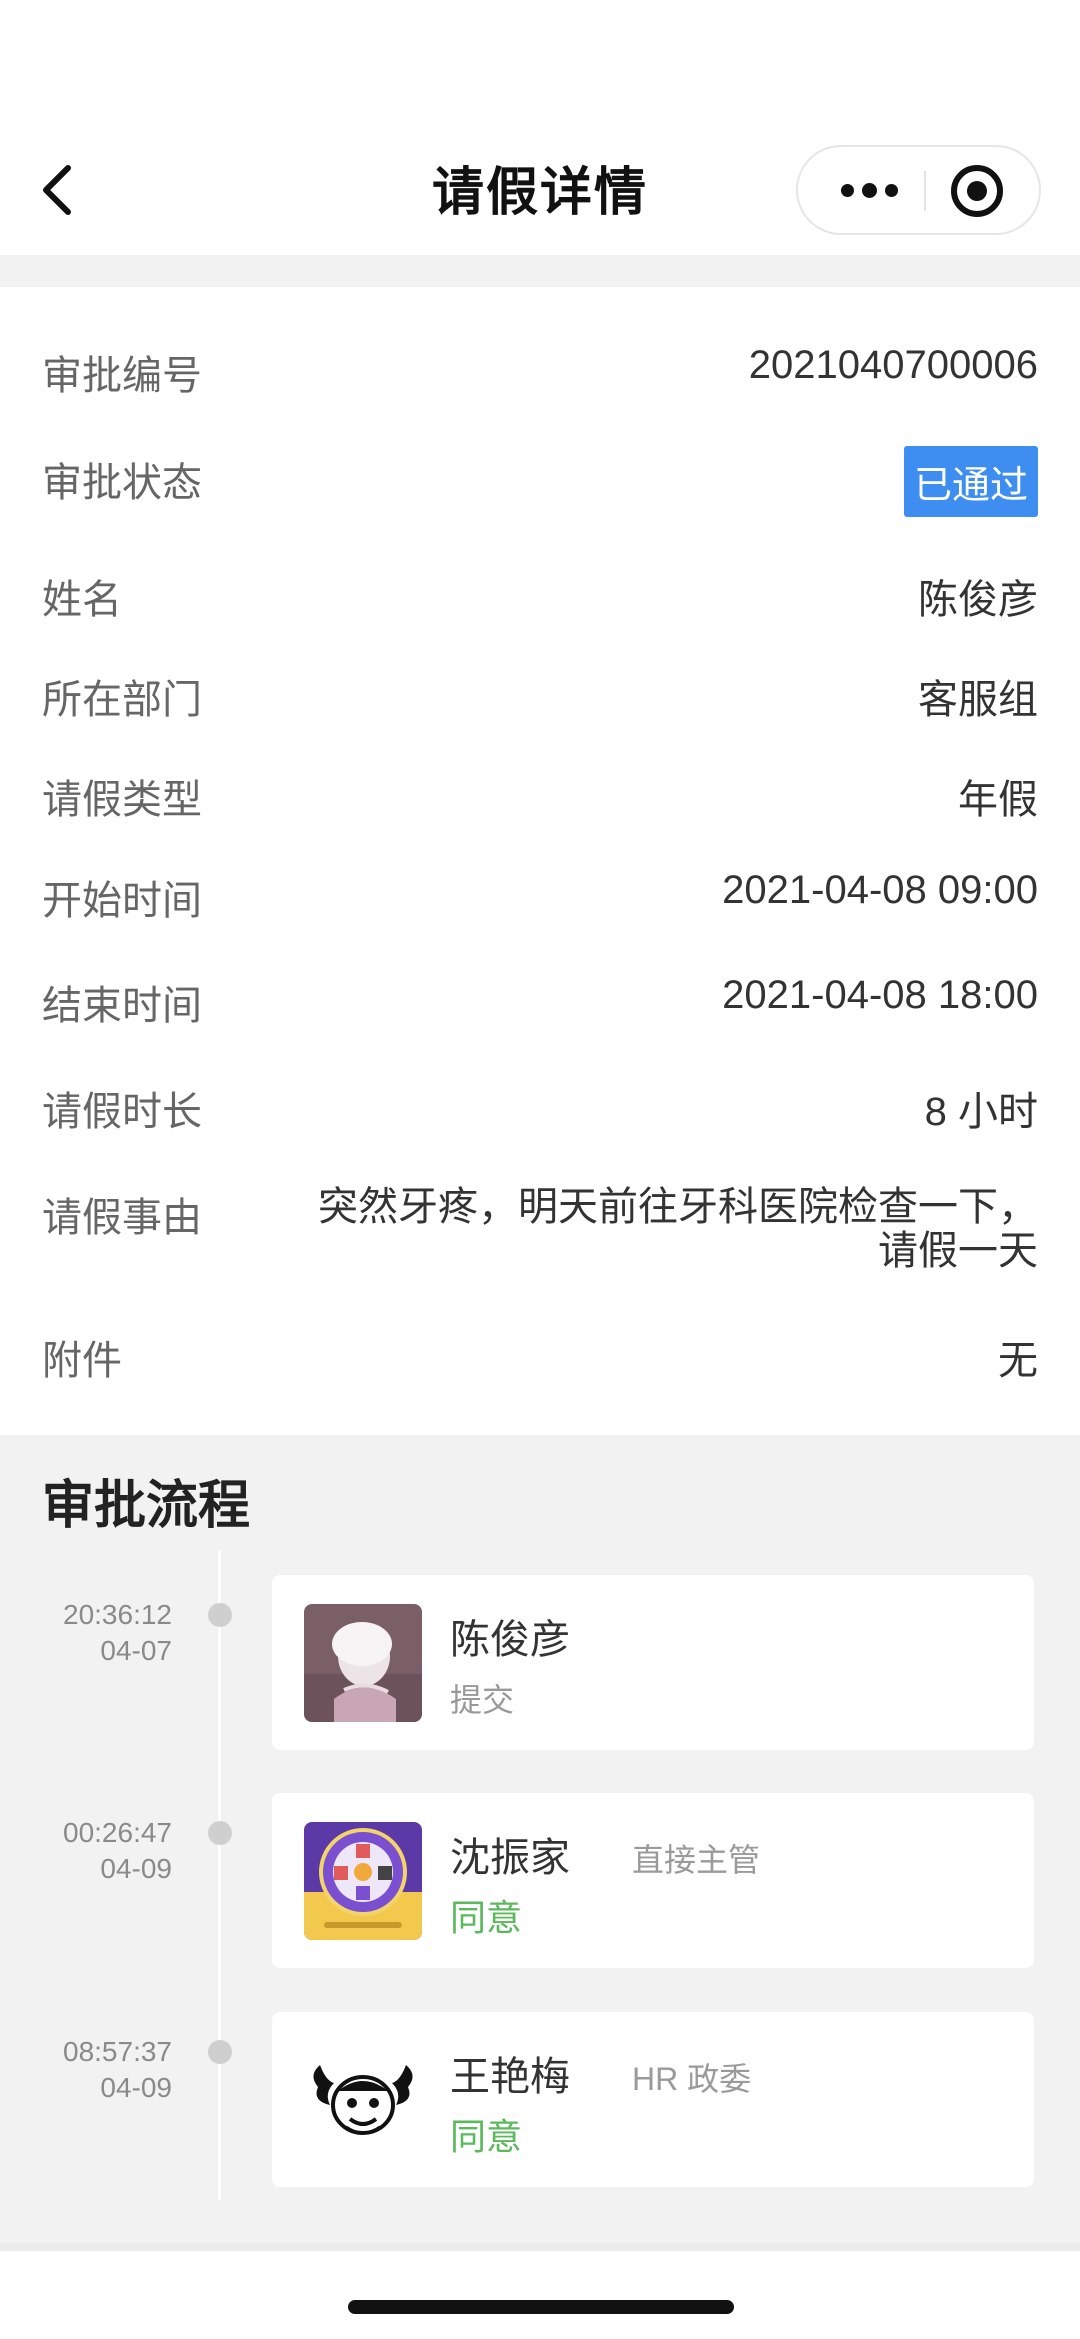 The image size is (1080, 2339). I want to click on approval-flow-title: 审批流程, so click(146, 1506).